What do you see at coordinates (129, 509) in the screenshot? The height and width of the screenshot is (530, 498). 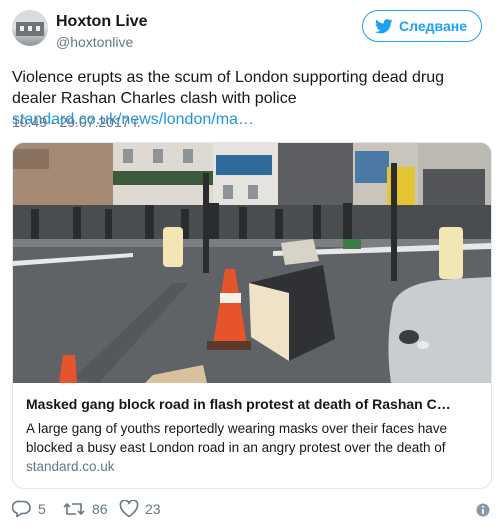 I see `like-icon` at bounding box center [129, 509].